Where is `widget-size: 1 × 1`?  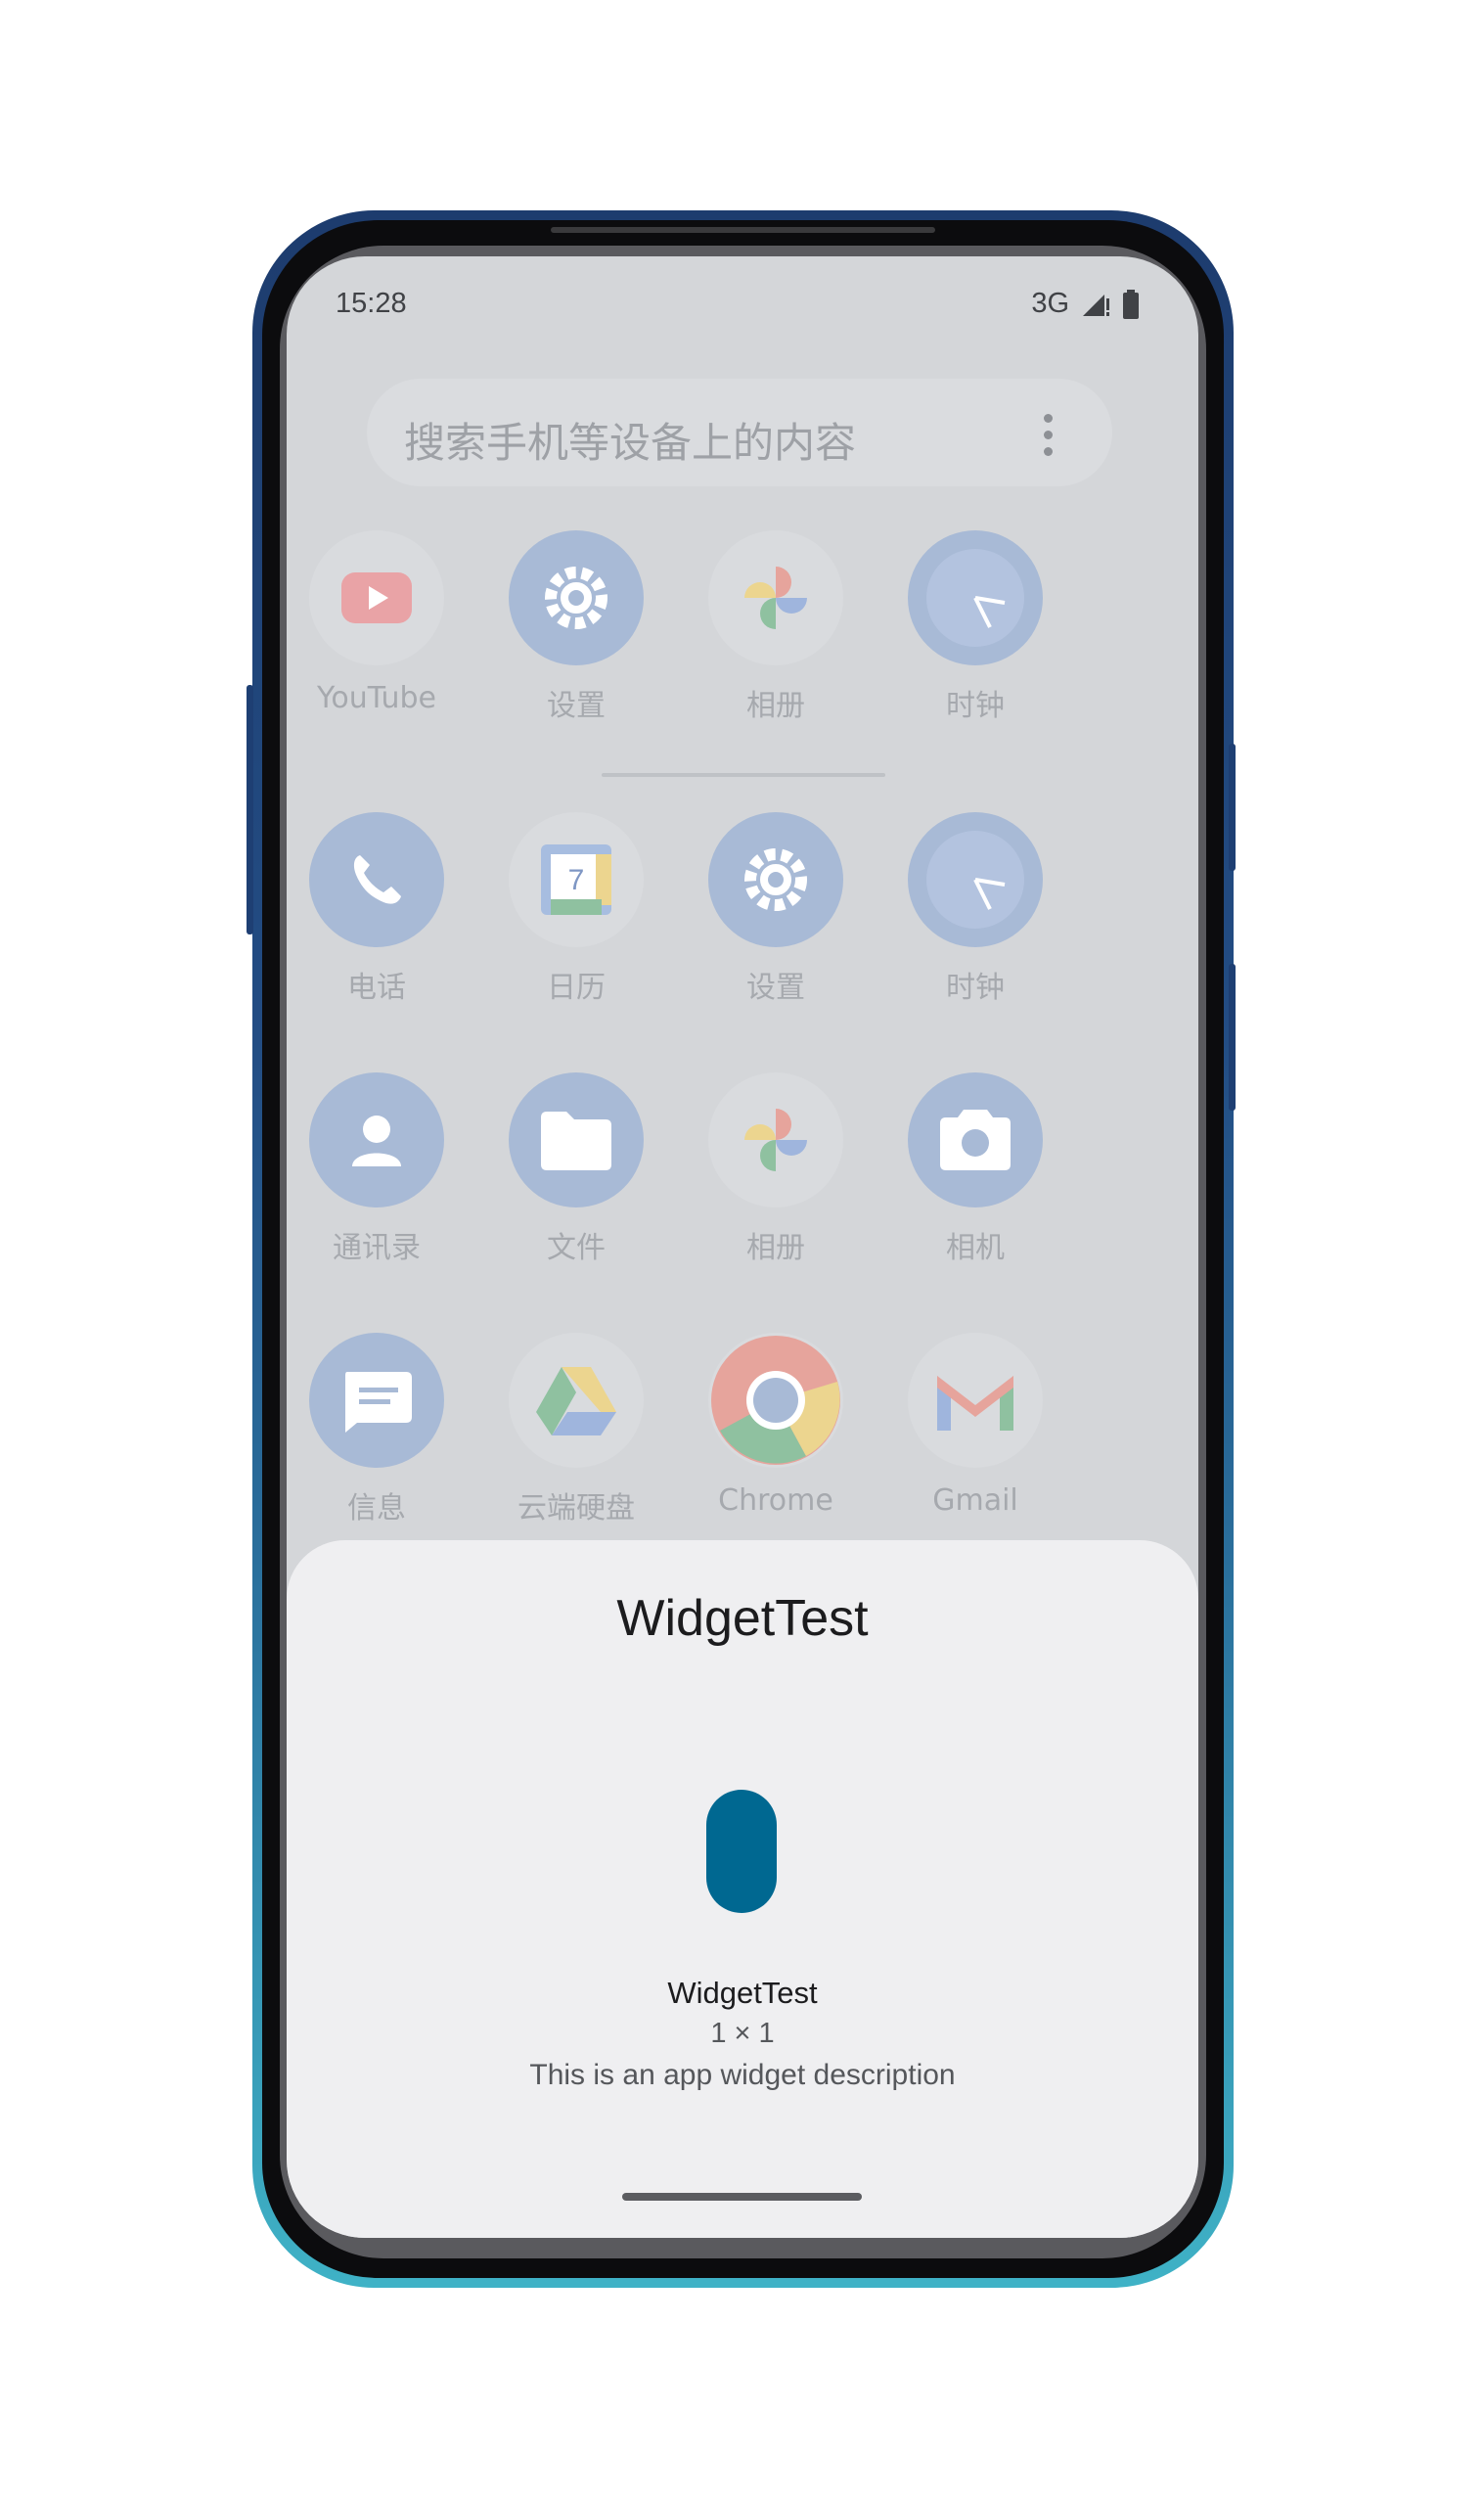
widget-size: 1 × 1 is located at coordinates (742, 2033).